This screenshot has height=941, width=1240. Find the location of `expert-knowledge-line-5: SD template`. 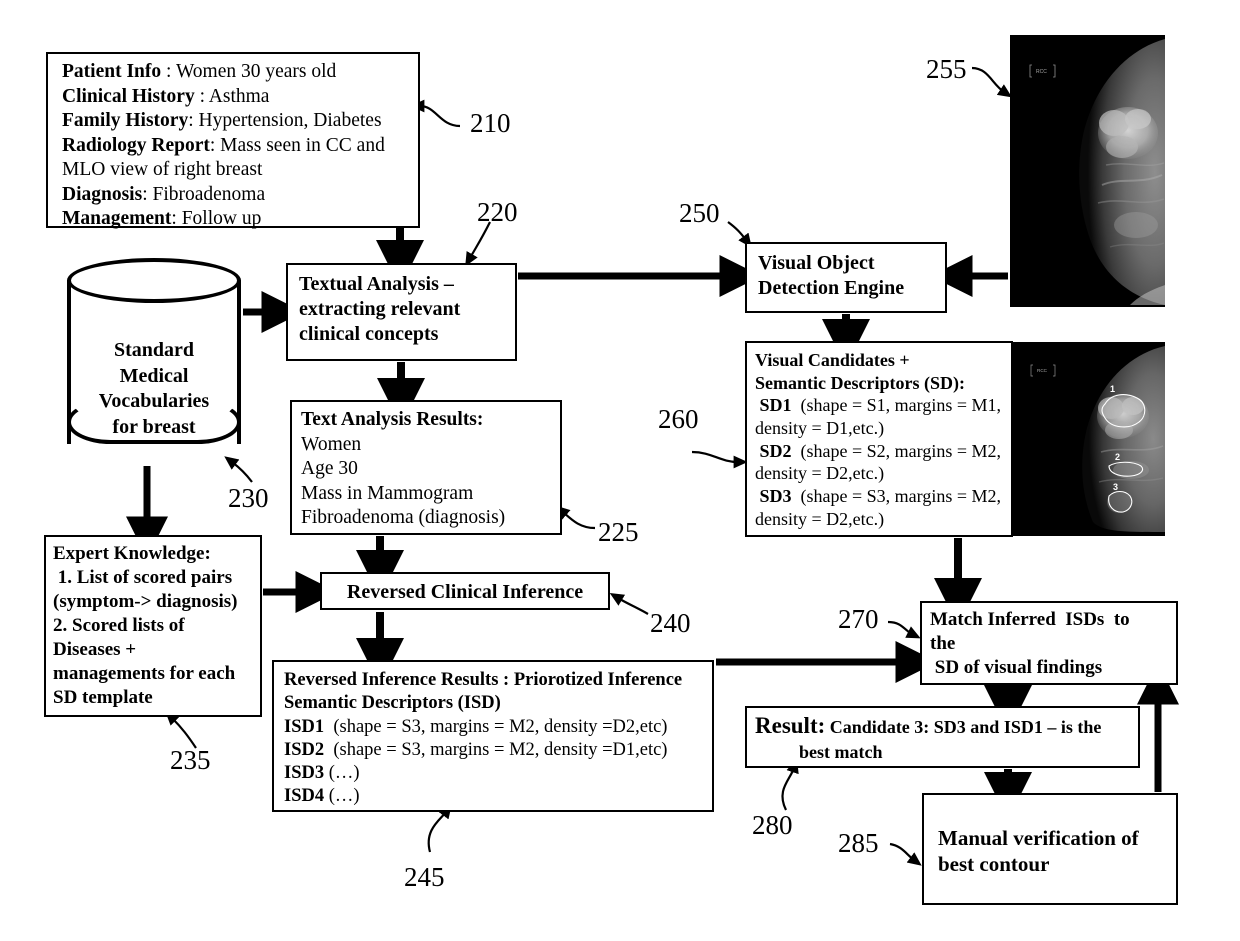

expert-knowledge-line-5: SD template is located at coordinates (103, 697).